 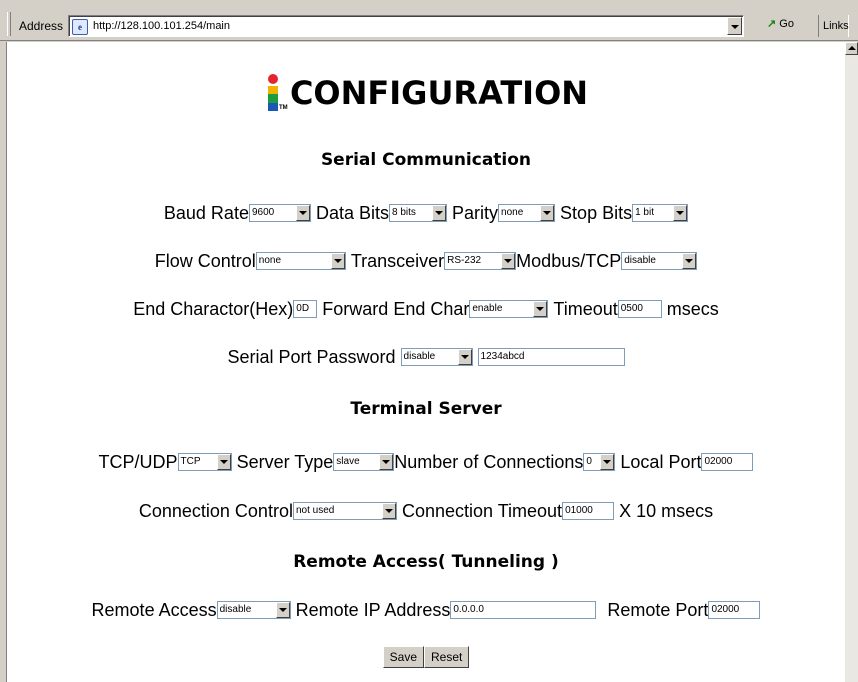 What do you see at coordinates (253, 610) in the screenshot?
I see `remote-access-select: disable` at bounding box center [253, 610].